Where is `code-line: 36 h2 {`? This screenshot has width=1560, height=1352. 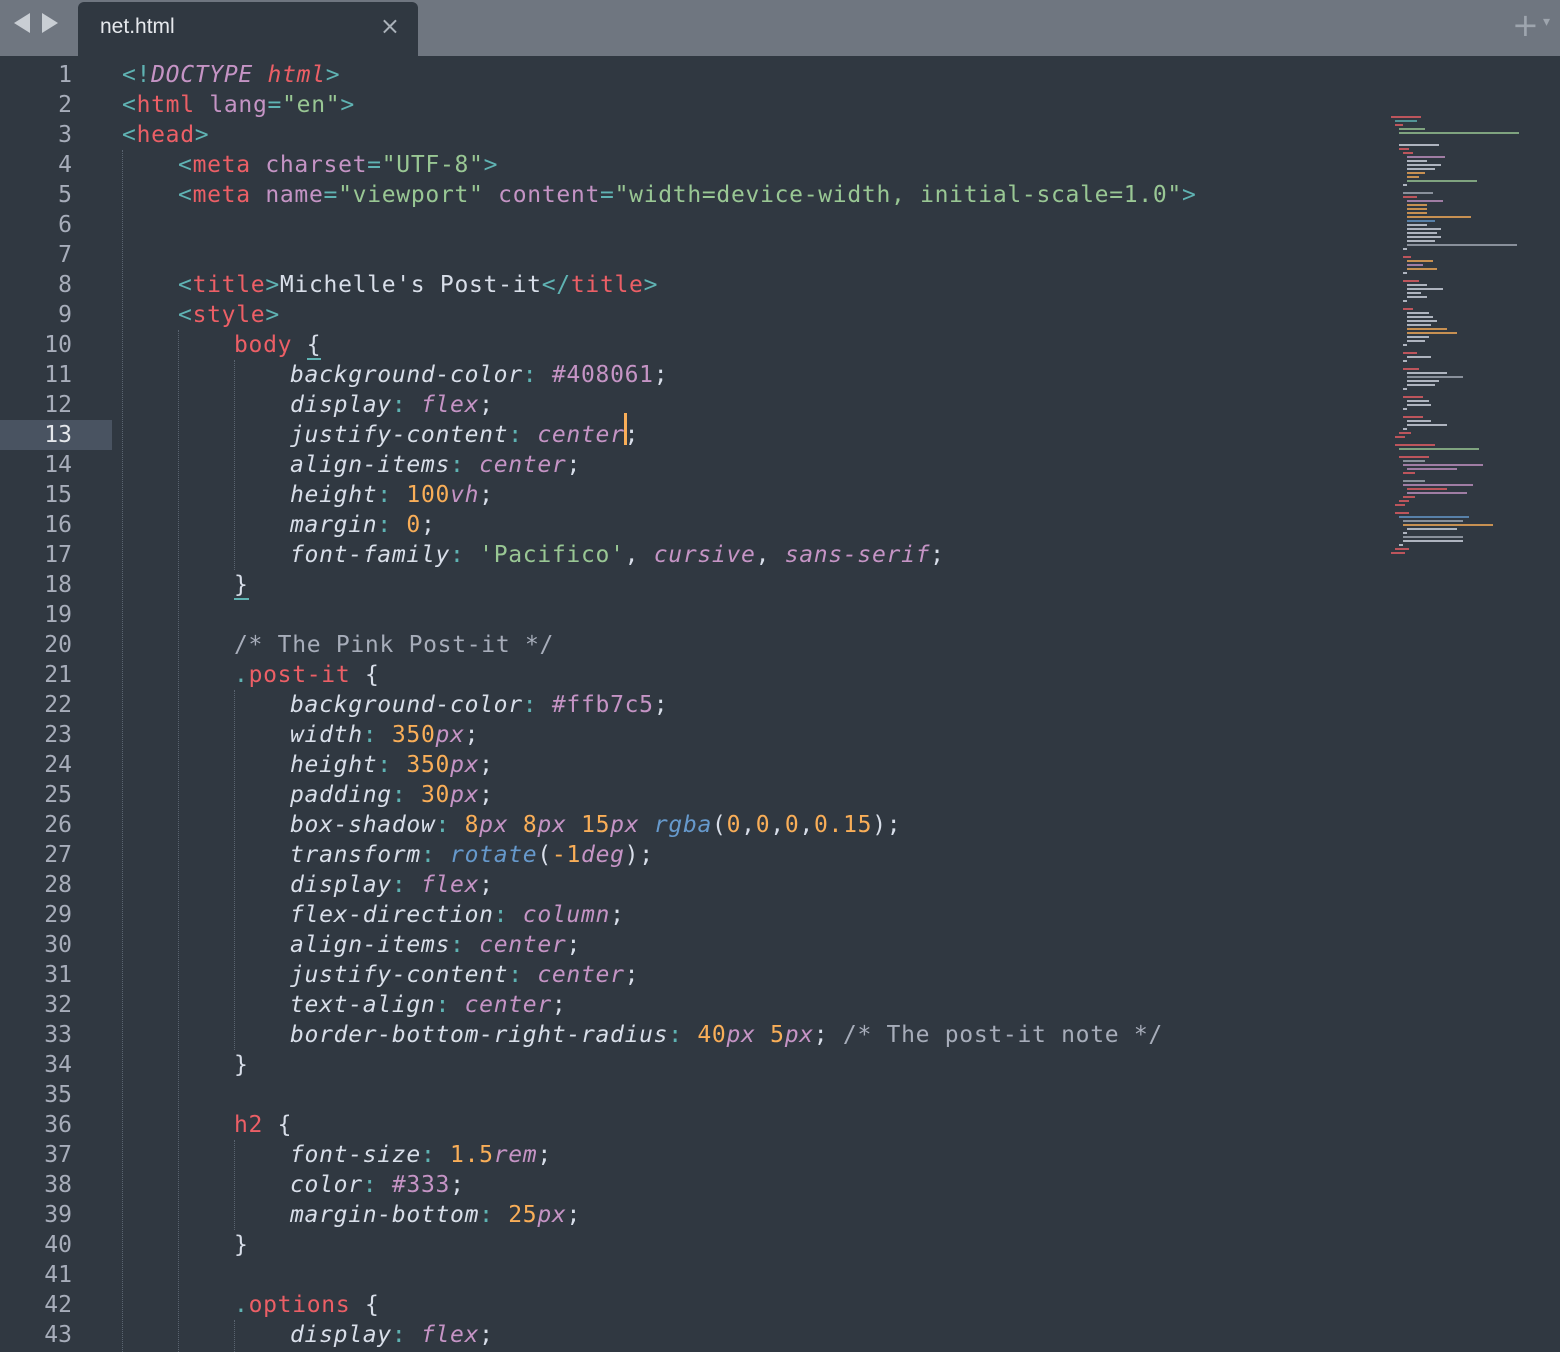
code-line: 36 h2 { is located at coordinates (690, 1125).